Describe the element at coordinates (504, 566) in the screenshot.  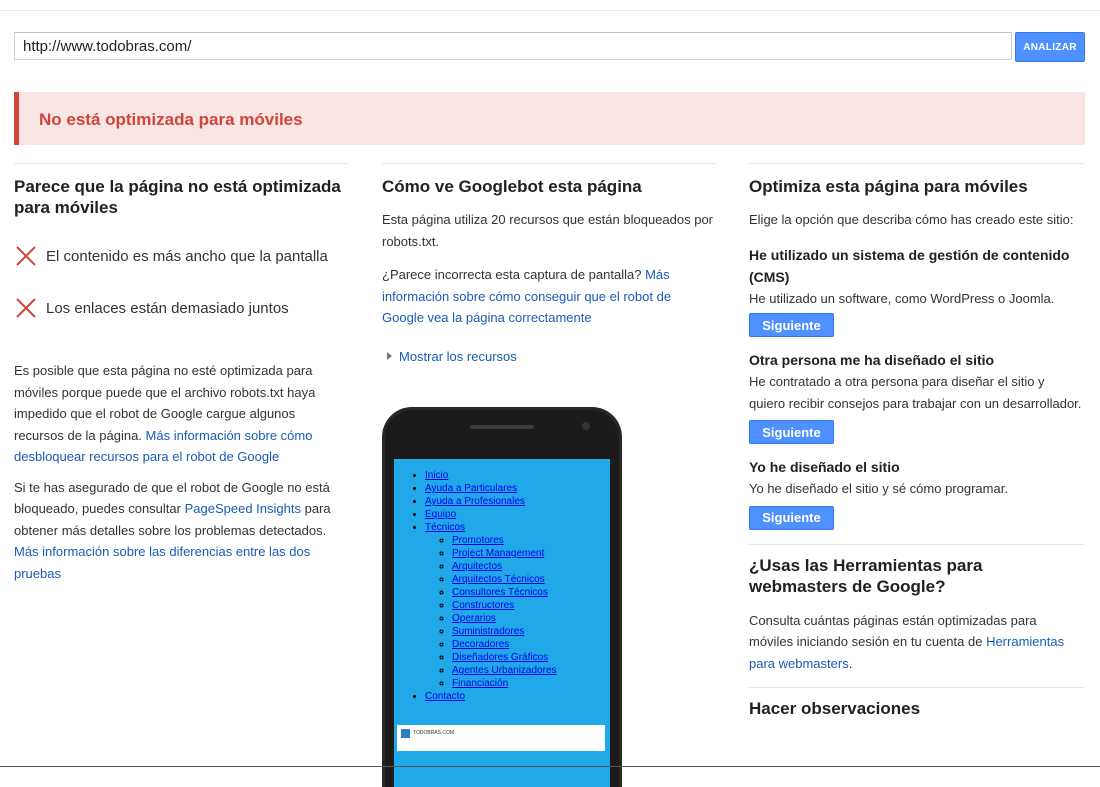
I see `phone-submenu-item: Arquitectos` at that location.